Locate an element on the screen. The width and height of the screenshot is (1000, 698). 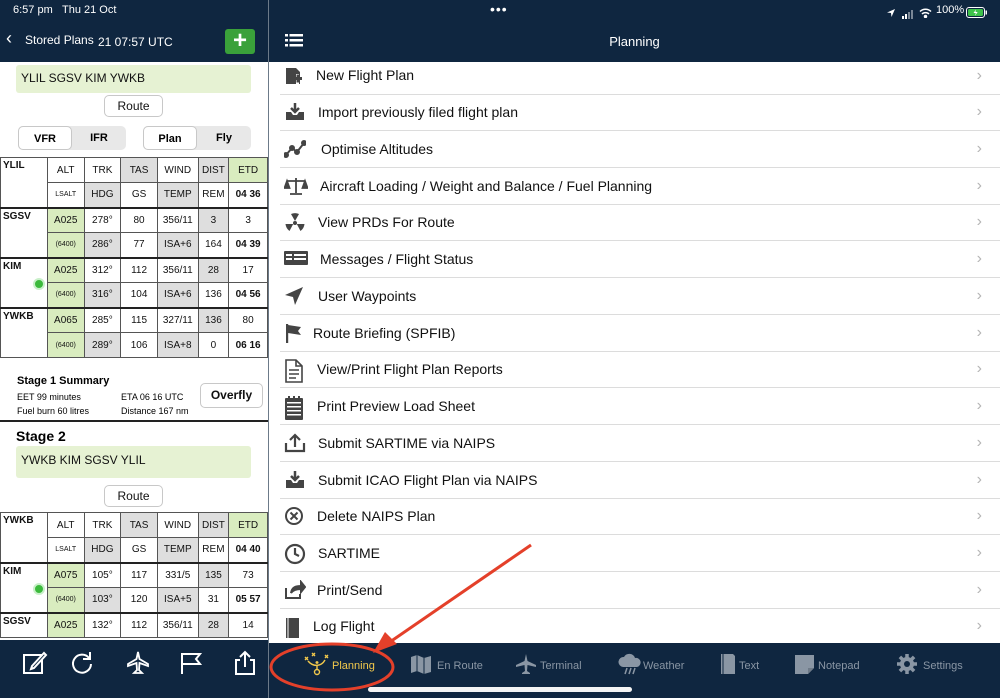
stage2-route-text: YWKB KIM SGSV YLIL is located at coordinates (133, 462).